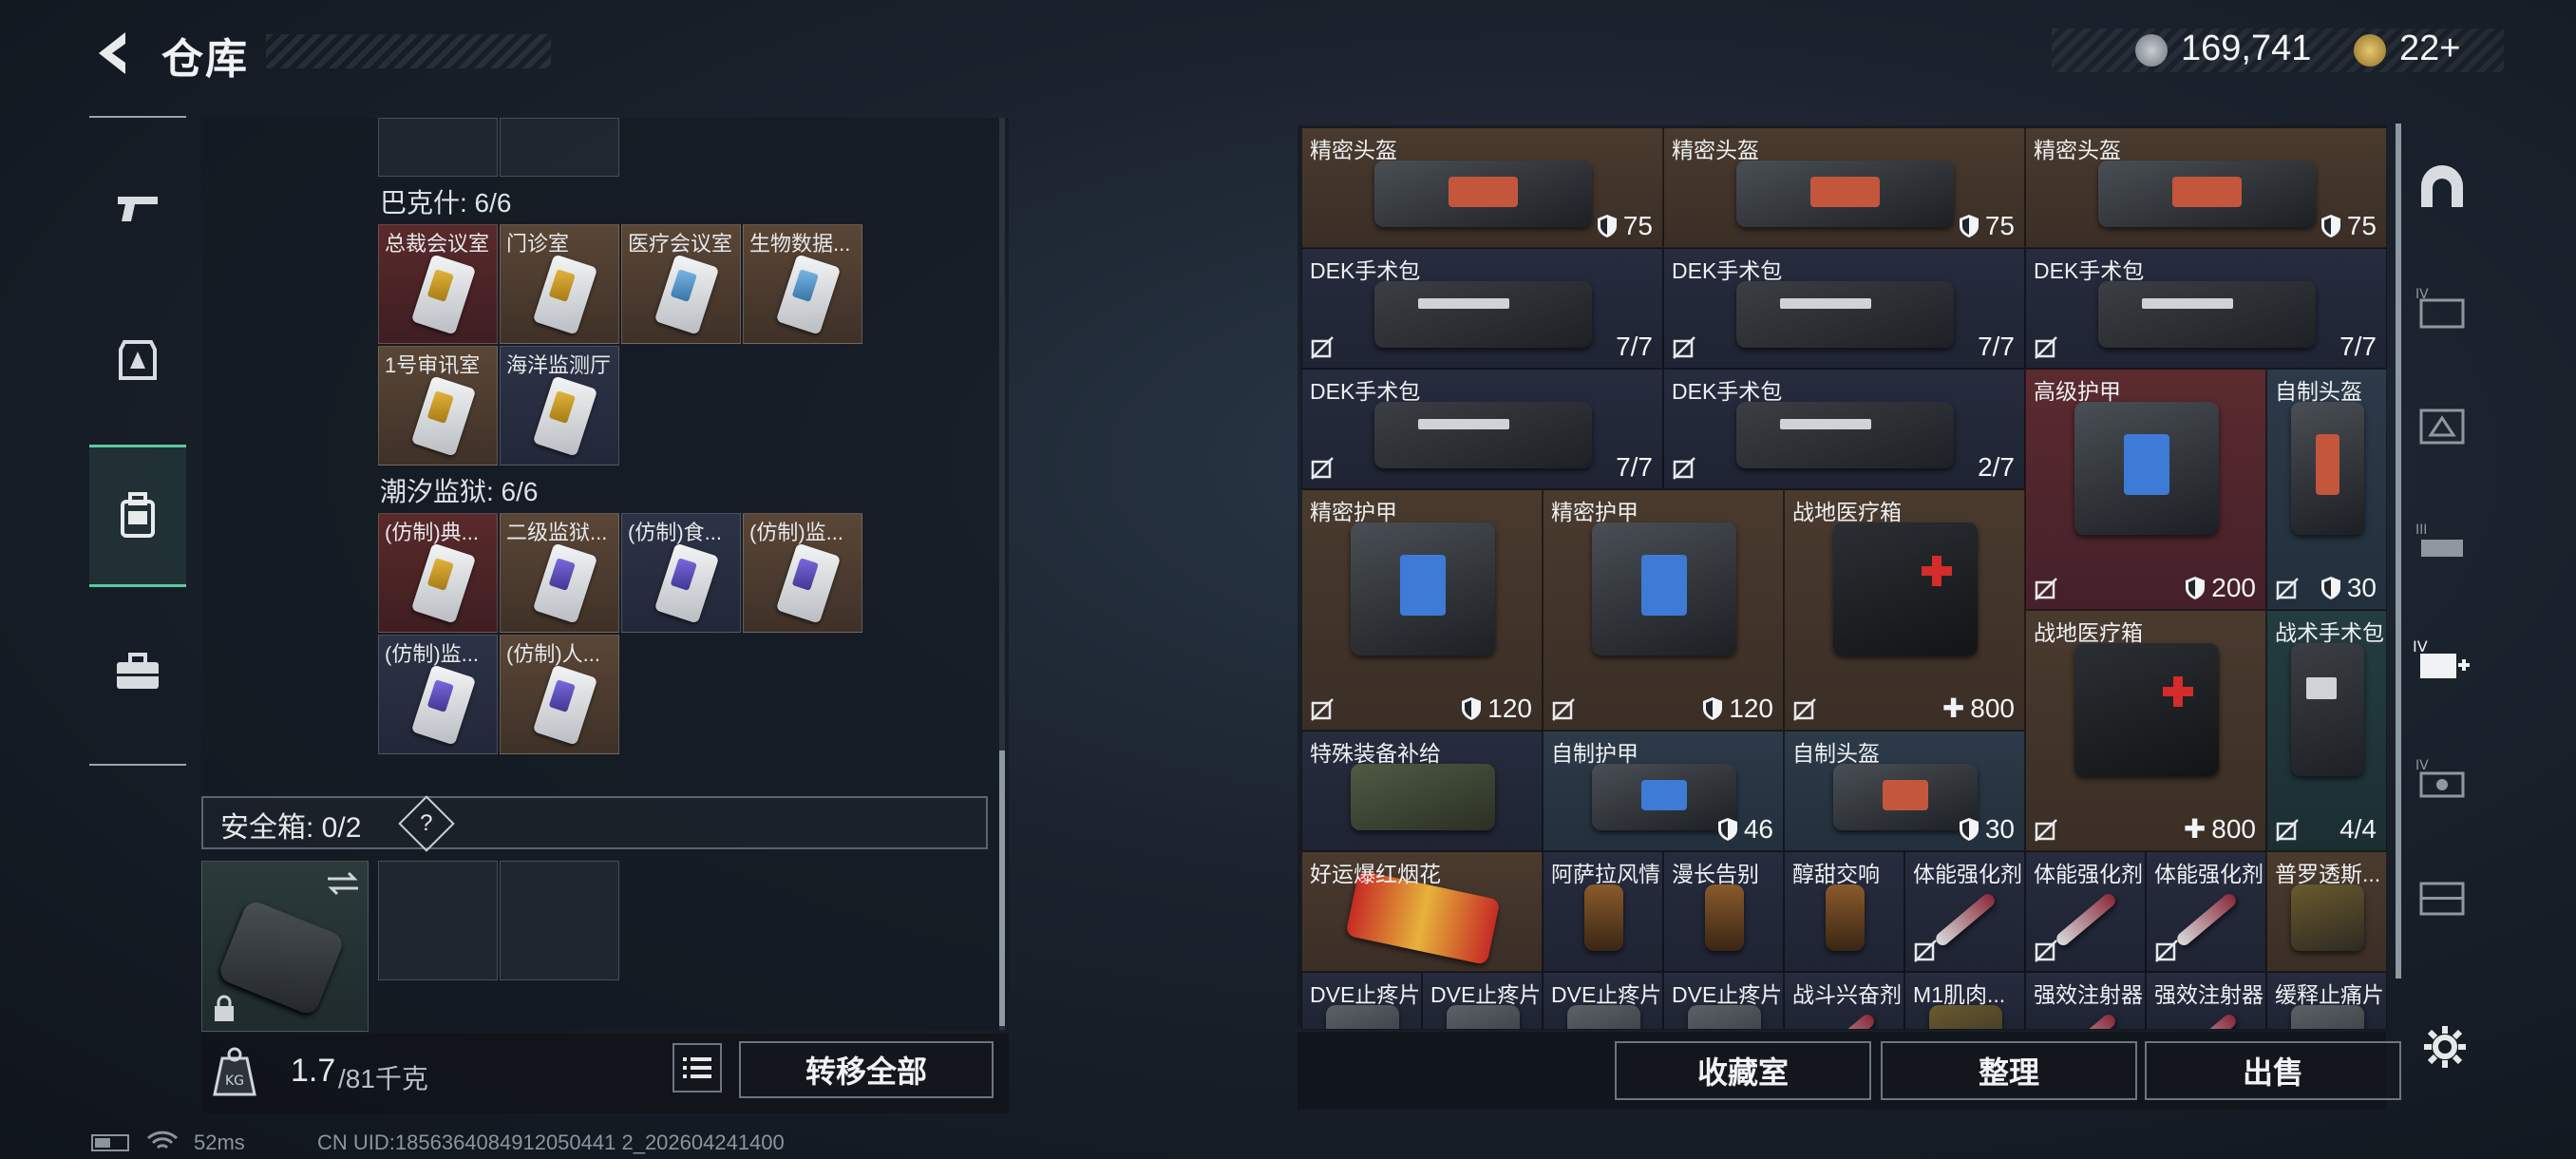 This screenshot has width=2576, height=1159. I want to click on inventory-item: 战斗兴奋剂, so click(1844, 1001).